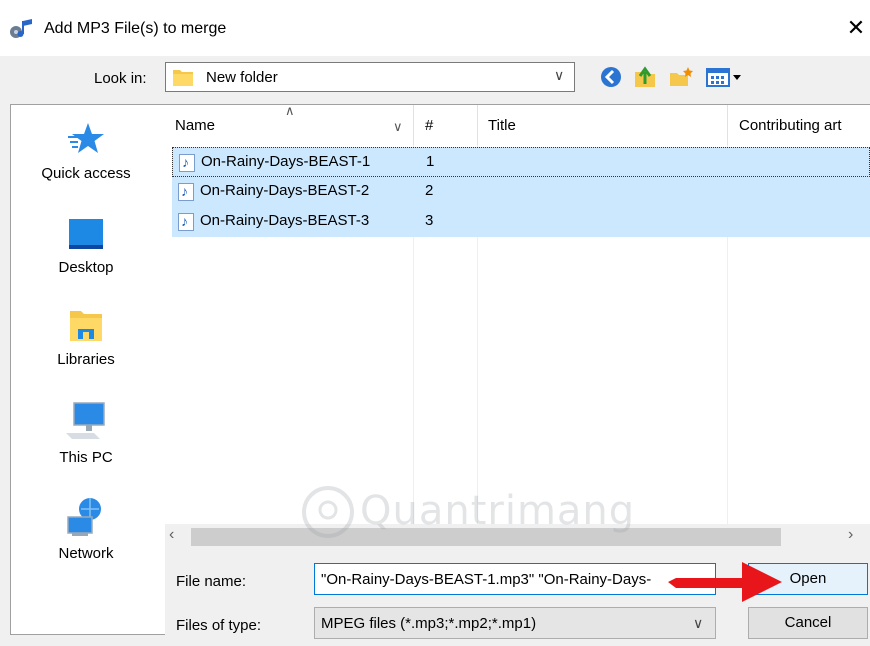 The image size is (870, 646). I want to click on view-menu-icon, so click(726, 77).